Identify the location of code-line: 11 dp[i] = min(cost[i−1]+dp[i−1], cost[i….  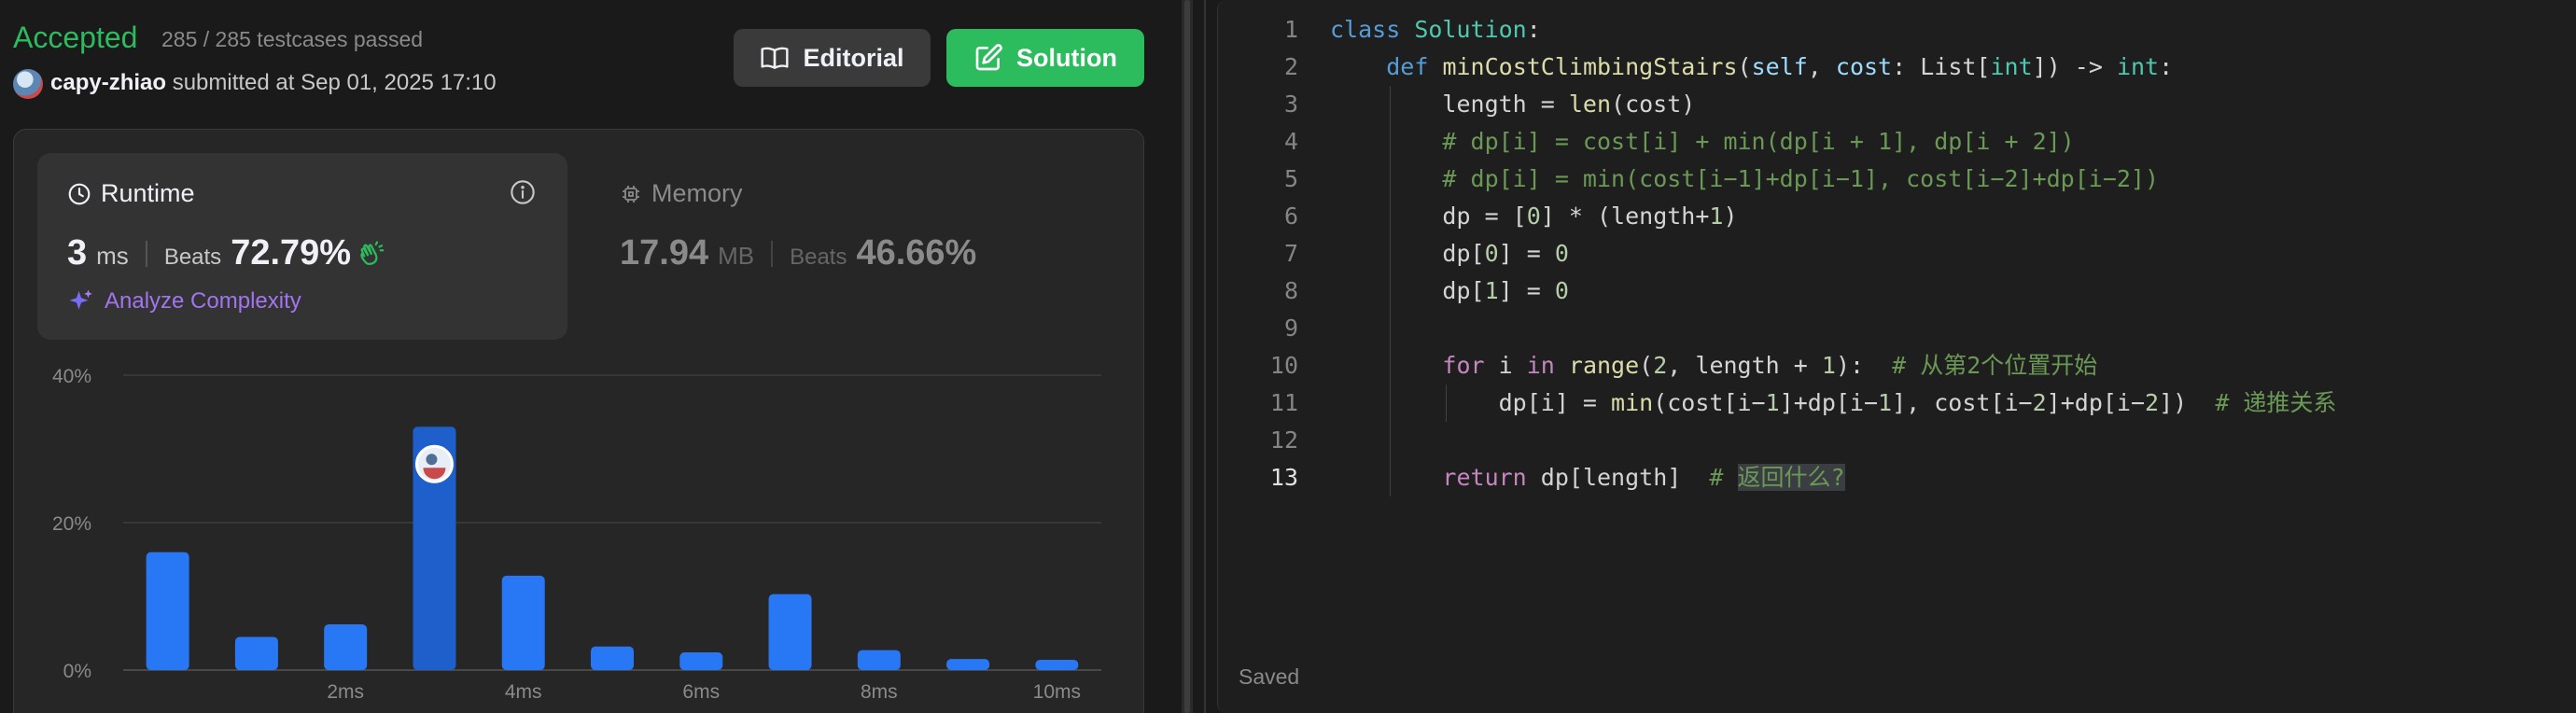
(1897, 403).